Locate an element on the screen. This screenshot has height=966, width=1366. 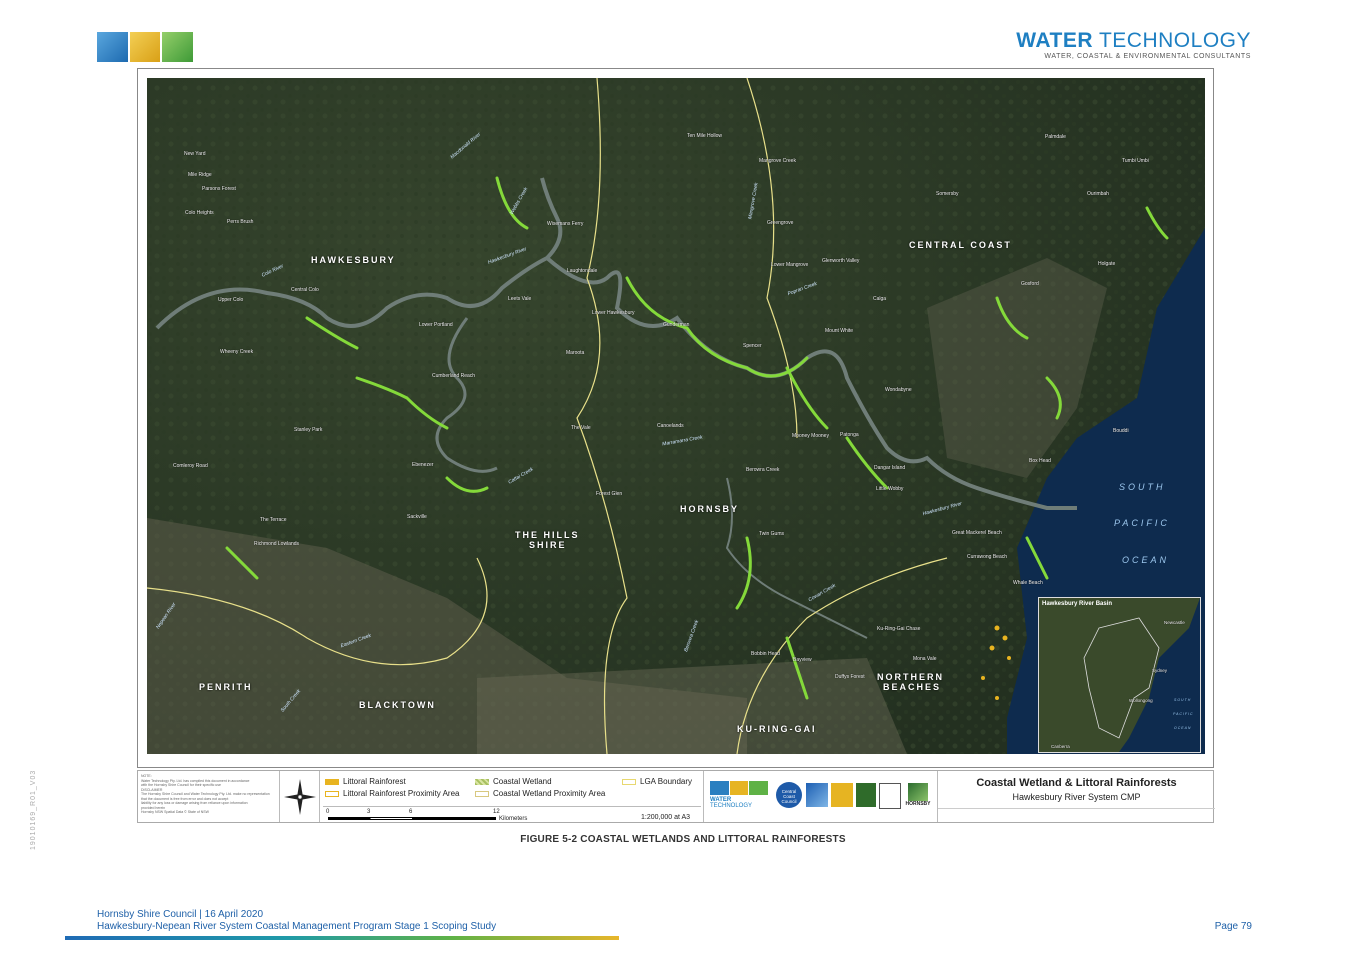
locality: Sackville is located at coordinates (417, 517).